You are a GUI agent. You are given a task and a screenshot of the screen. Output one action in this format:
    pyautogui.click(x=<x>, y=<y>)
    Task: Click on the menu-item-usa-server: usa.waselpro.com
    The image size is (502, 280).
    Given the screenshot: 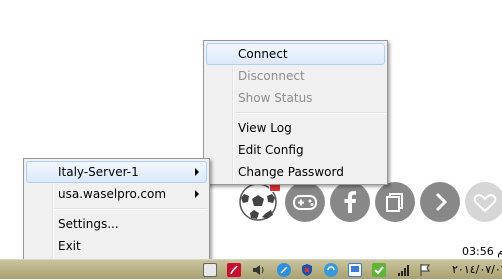 What is the action you would take?
    pyautogui.click(x=116, y=194)
    